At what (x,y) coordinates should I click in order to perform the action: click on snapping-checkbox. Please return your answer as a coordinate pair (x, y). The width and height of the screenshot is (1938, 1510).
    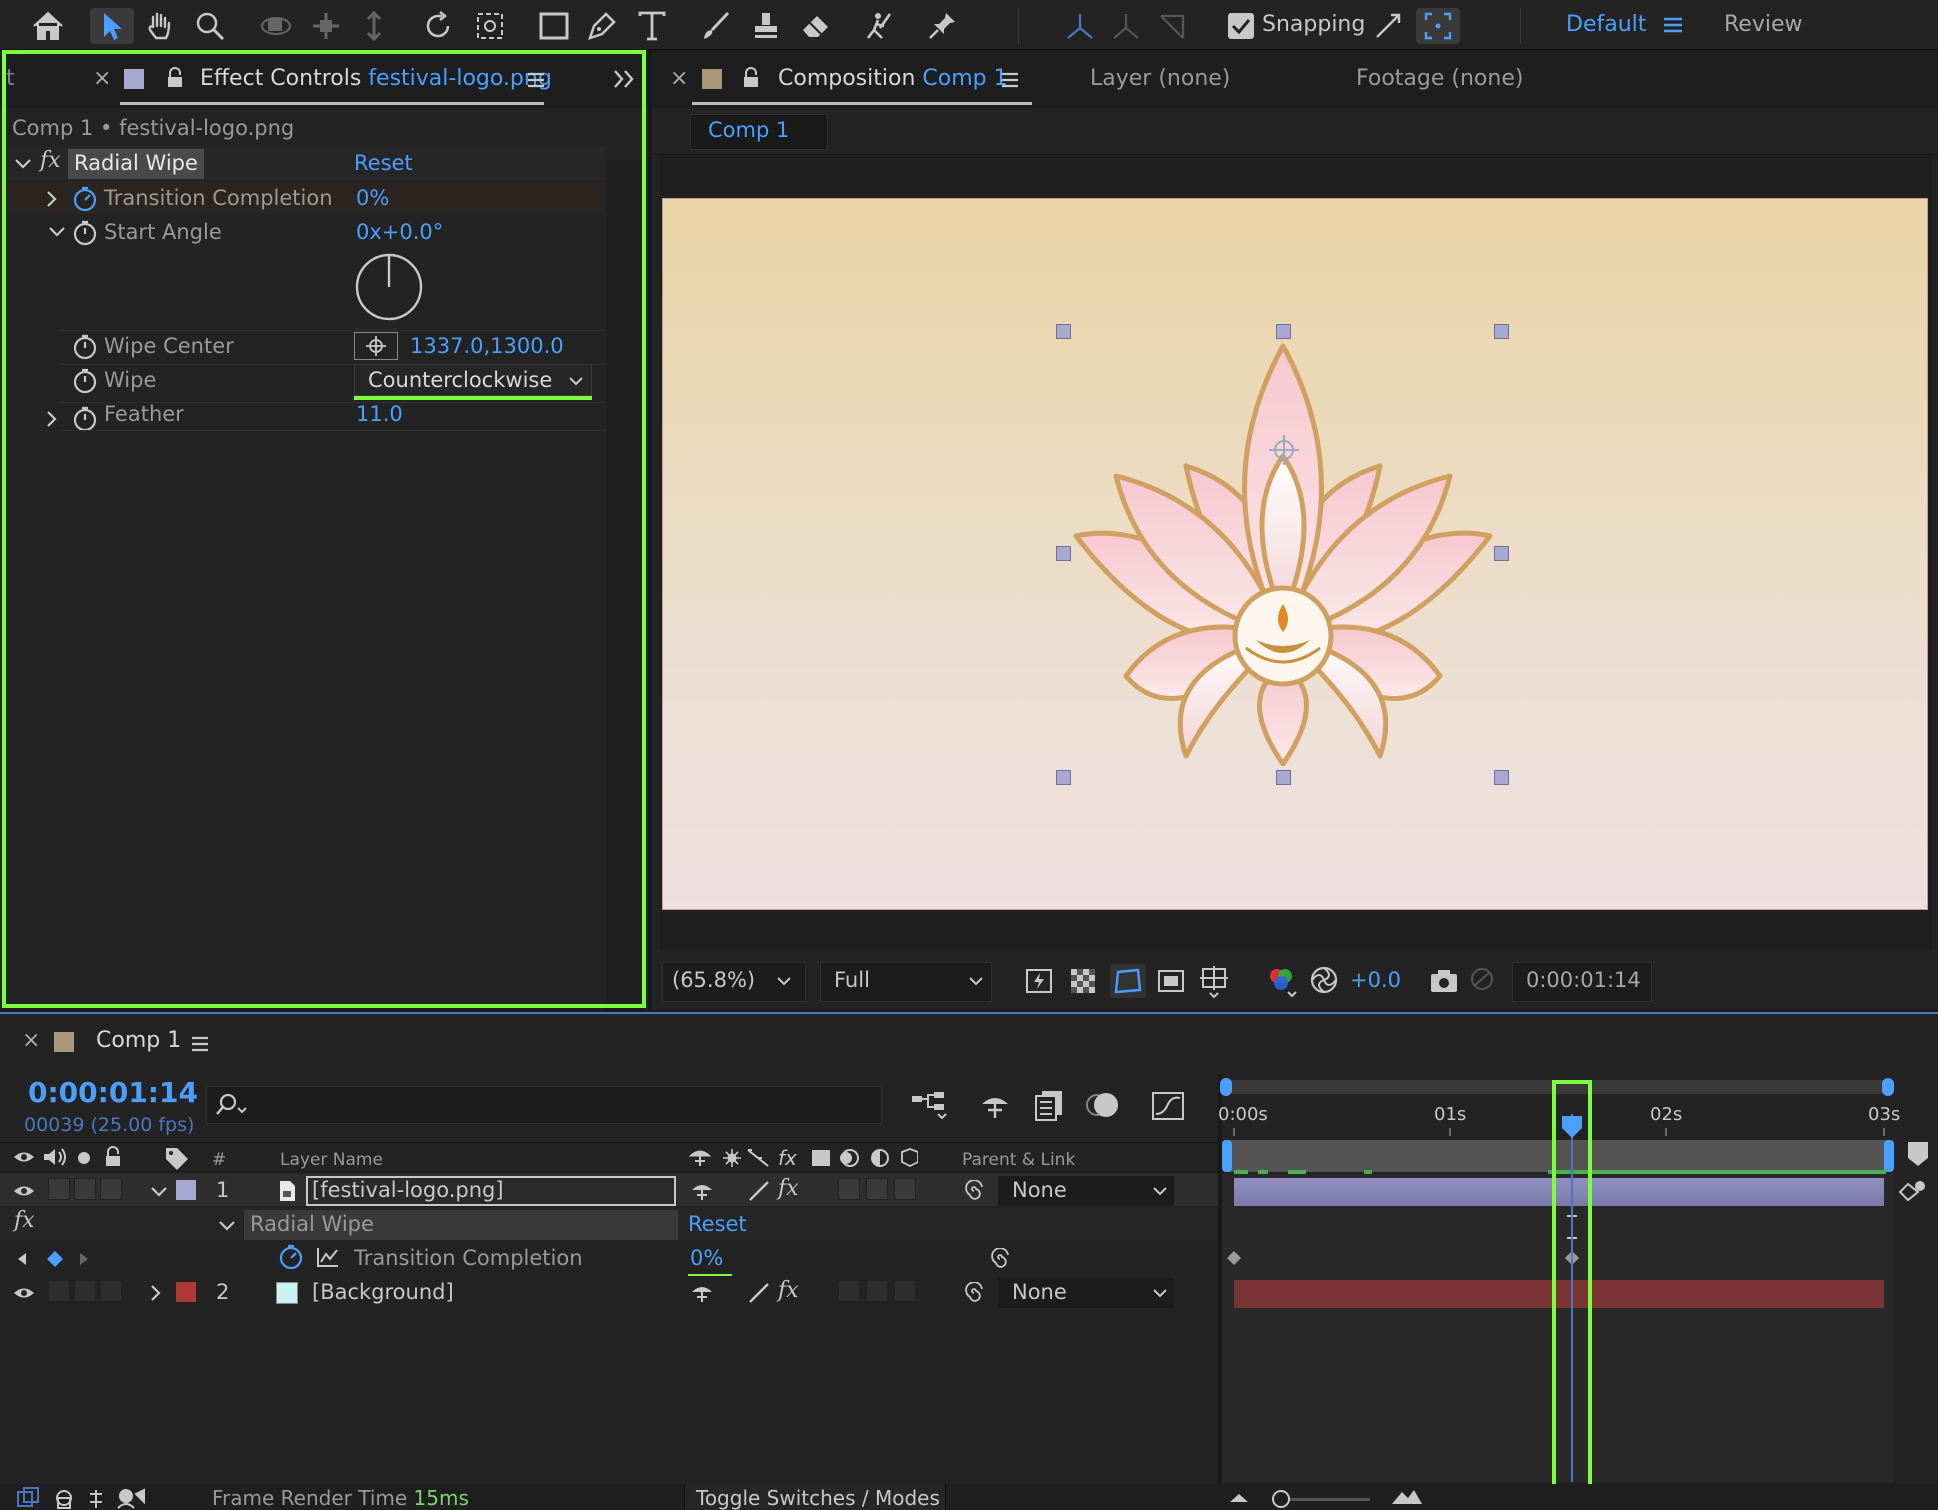
    Looking at the image, I should click on (1241, 26).